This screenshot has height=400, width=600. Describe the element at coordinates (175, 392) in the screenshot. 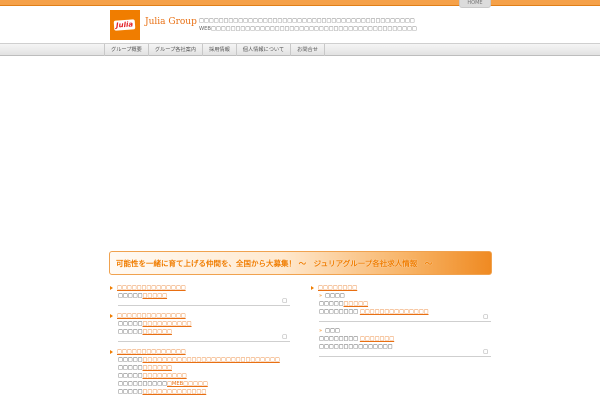

I see `job-link: □□□□□□□□□□□□□` at that location.